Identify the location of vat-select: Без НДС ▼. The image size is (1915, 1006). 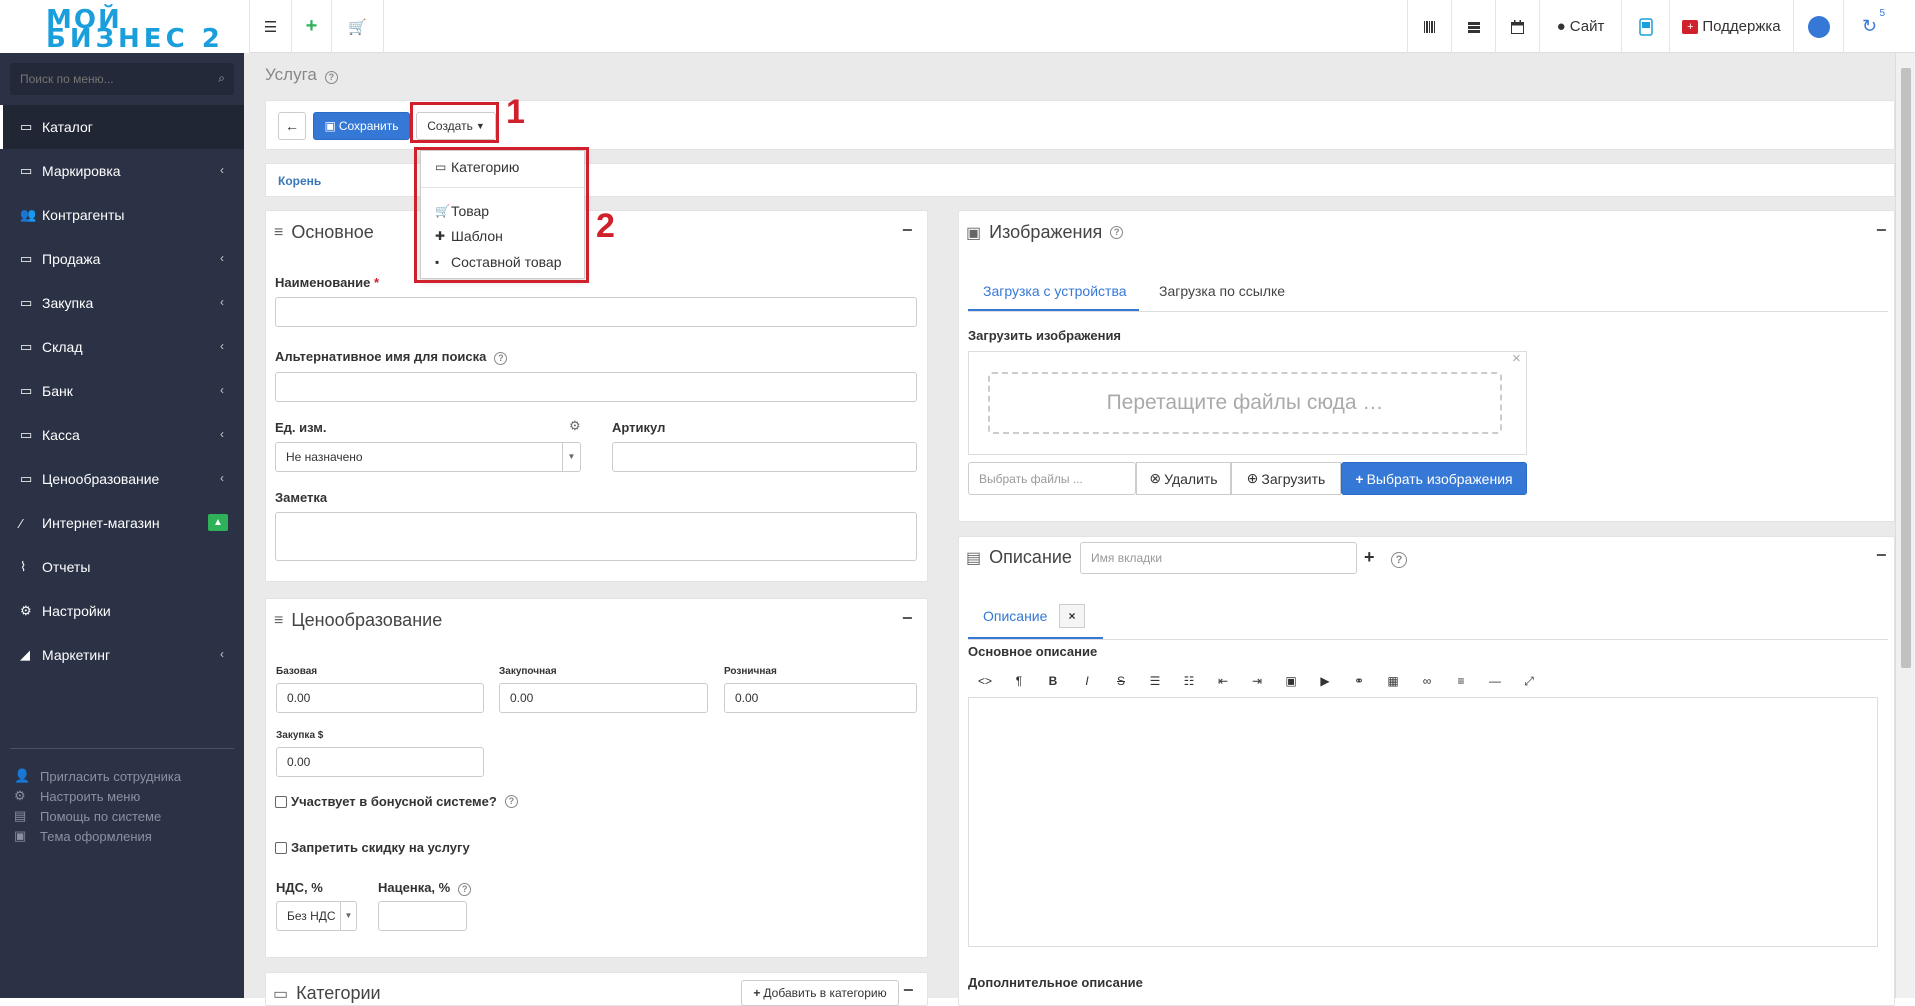
(316, 916).